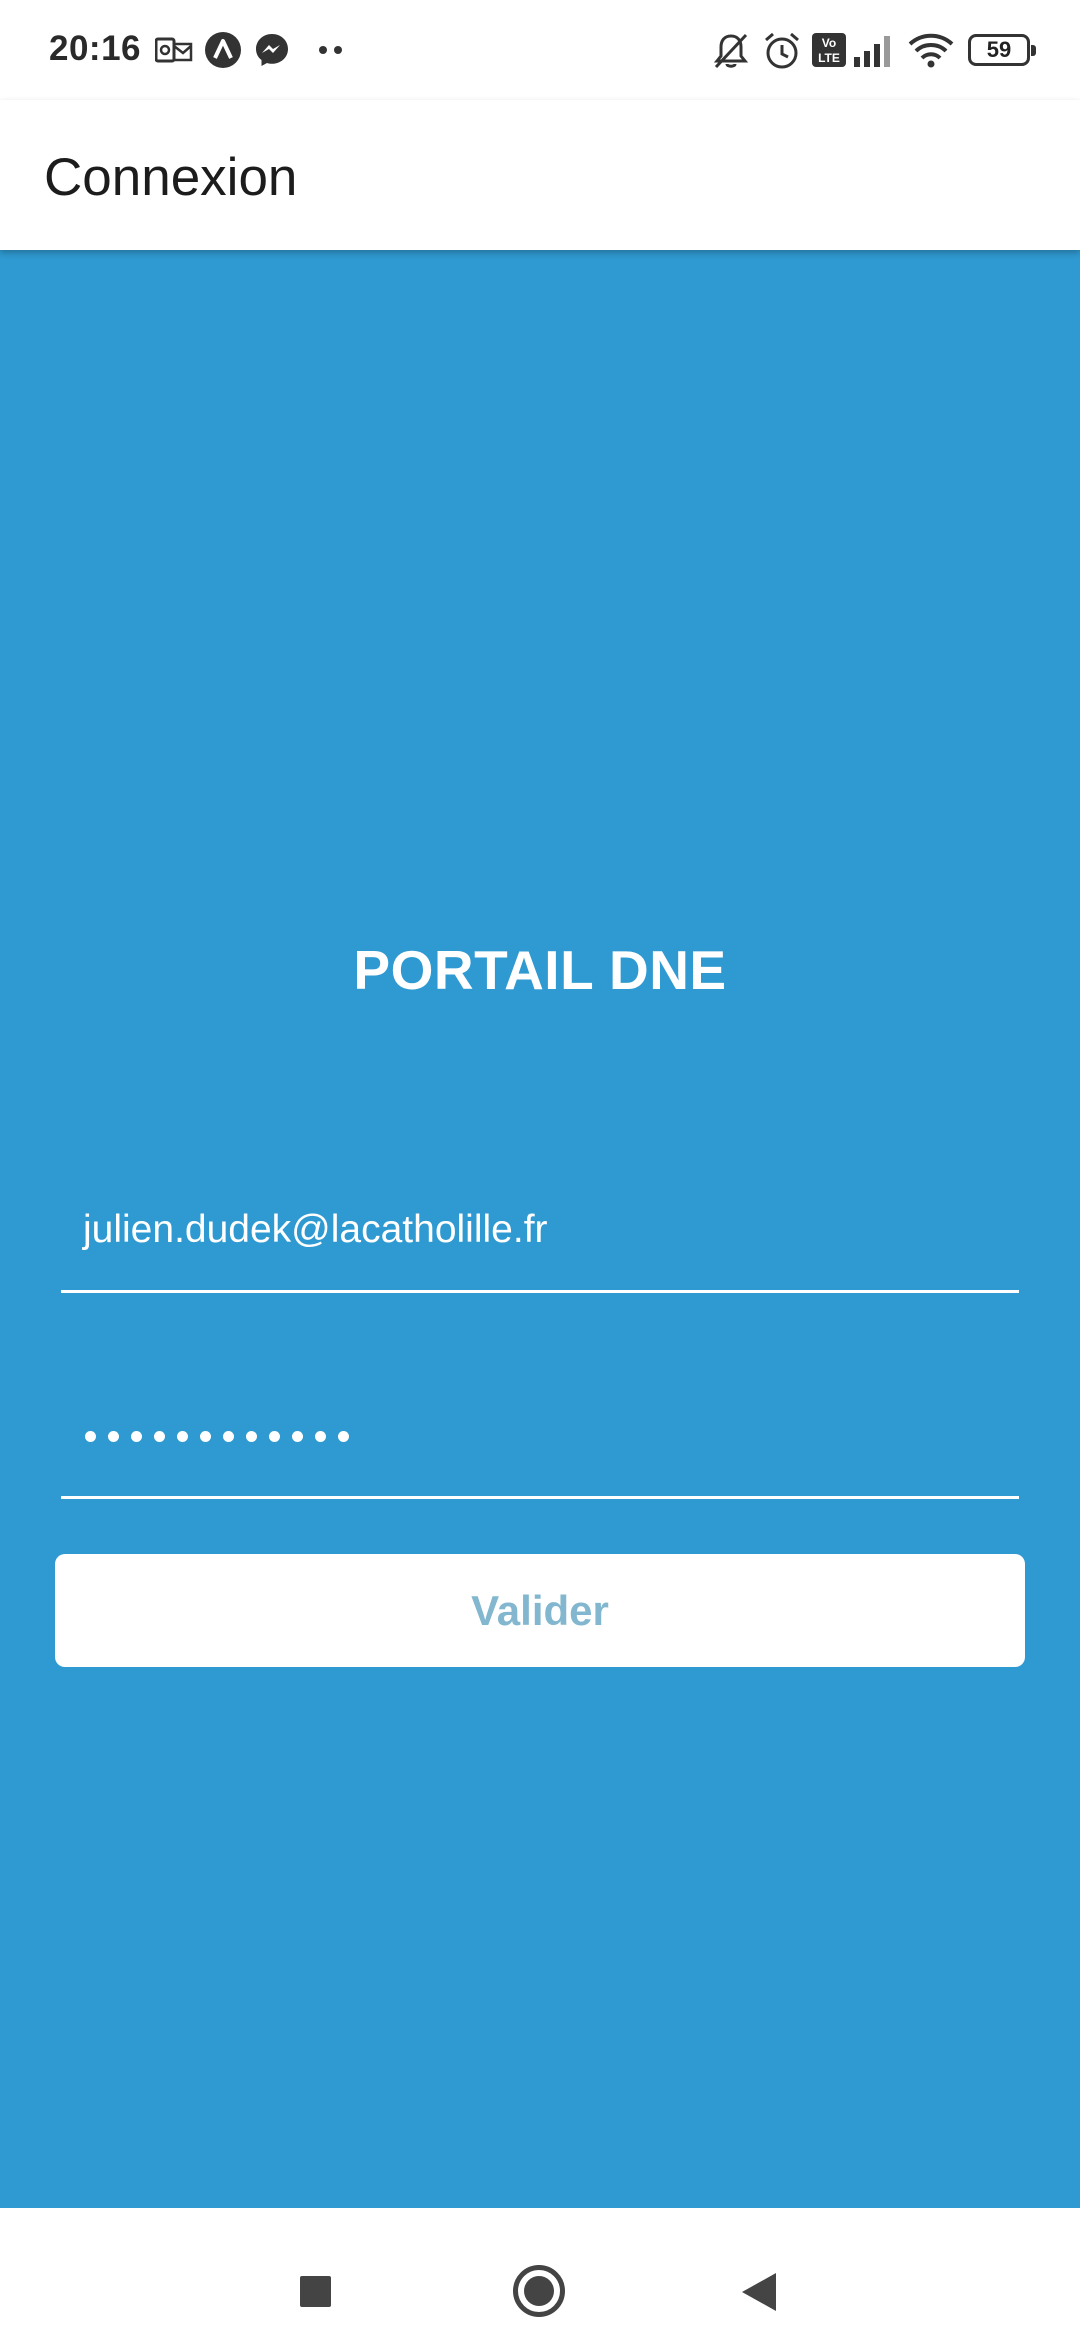  What do you see at coordinates (829, 58) in the screenshot?
I see `svg-text: LTE` at bounding box center [829, 58].